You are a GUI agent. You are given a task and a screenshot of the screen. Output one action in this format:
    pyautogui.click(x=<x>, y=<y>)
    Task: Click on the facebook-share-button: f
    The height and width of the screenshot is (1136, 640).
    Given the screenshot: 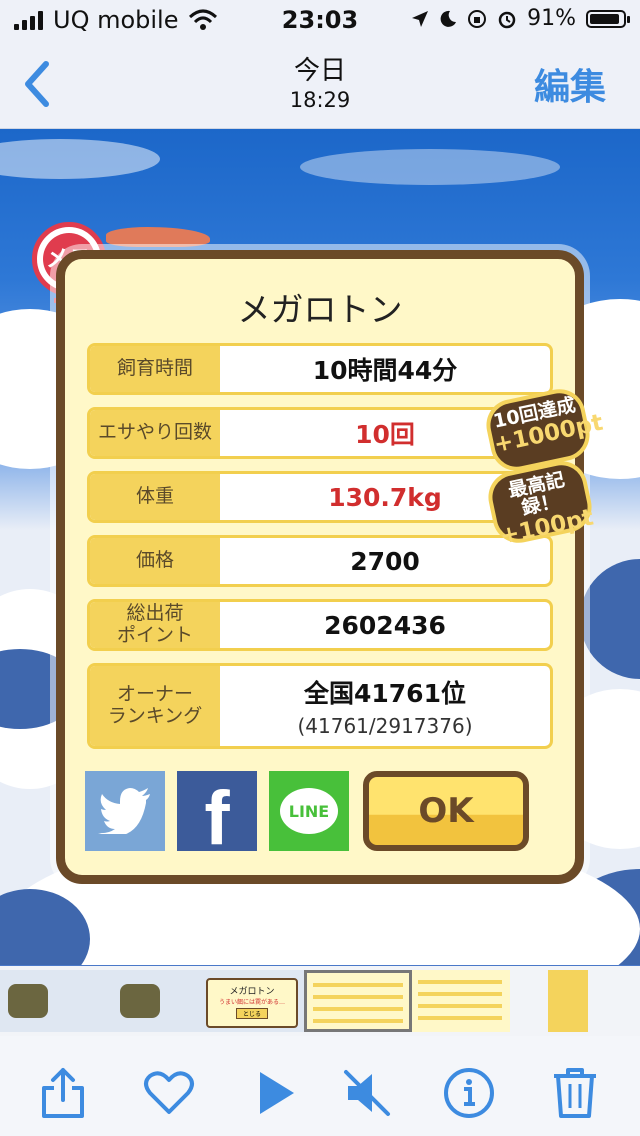 What is the action you would take?
    pyautogui.click(x=217, y=816)
    